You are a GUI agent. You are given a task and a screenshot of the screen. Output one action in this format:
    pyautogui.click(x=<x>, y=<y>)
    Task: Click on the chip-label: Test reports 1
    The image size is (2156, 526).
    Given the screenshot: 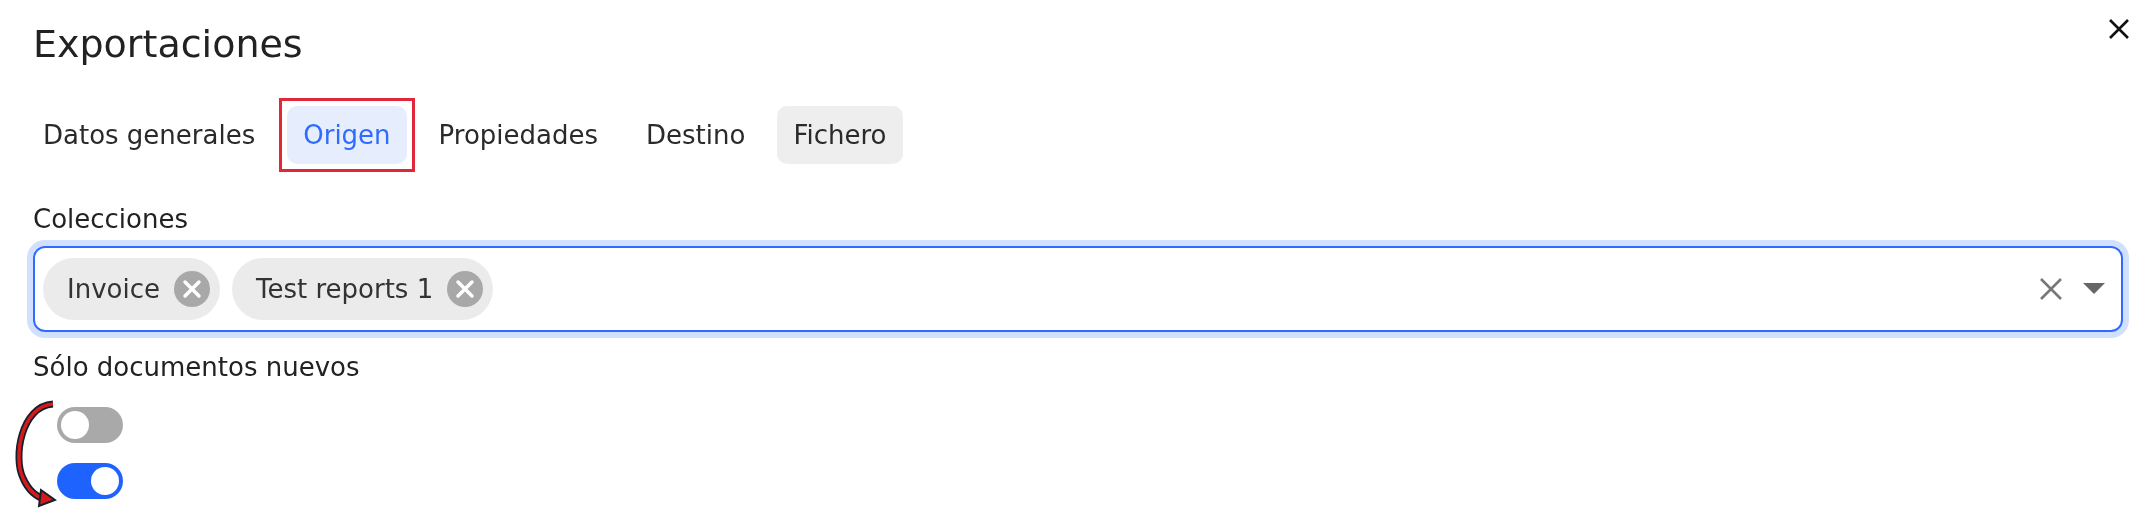 What is the action you would take?
    pyautogui.click(x=344, y=289)
    